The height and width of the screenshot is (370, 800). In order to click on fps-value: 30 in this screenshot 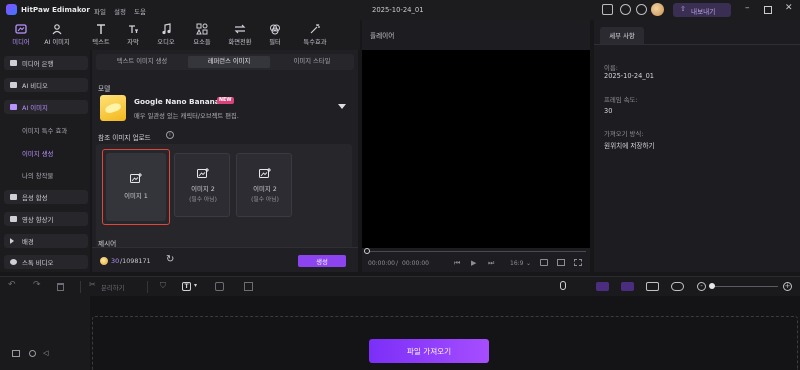, I will do `click(608, 111)`.